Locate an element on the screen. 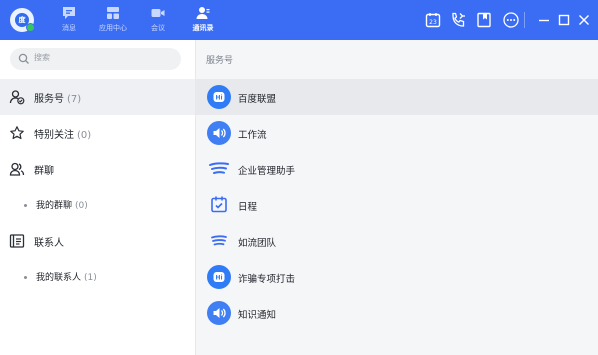  tab-contacts-label: 通讯录 is located at coordinates (203, 28).